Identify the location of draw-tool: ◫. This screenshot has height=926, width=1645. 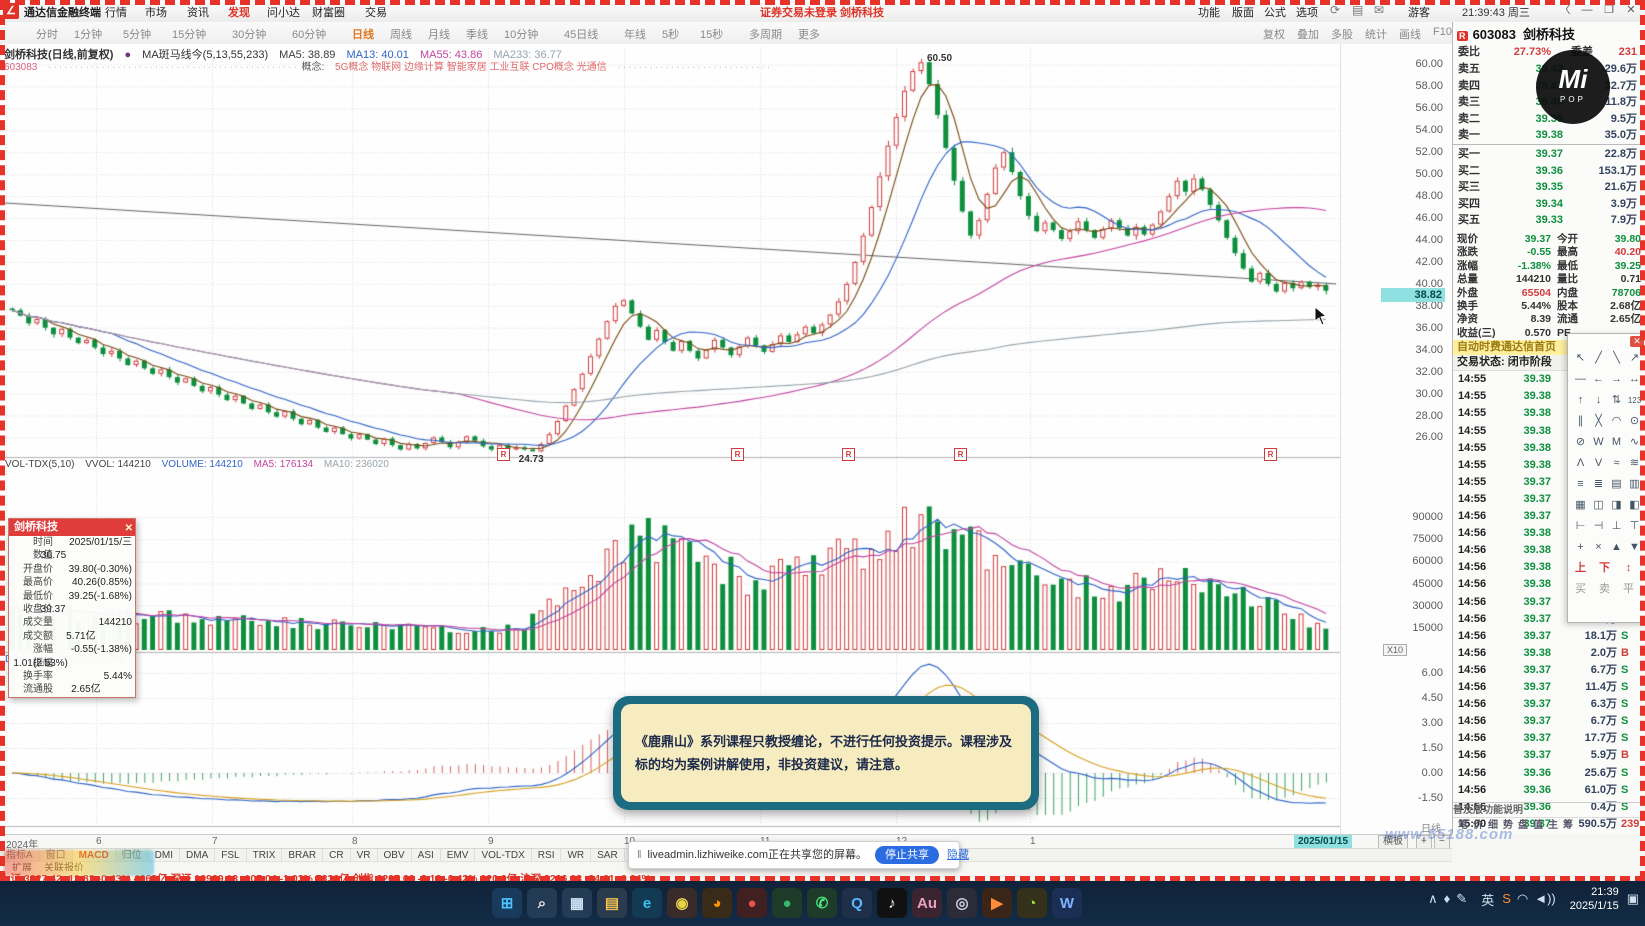
(1598, 505).